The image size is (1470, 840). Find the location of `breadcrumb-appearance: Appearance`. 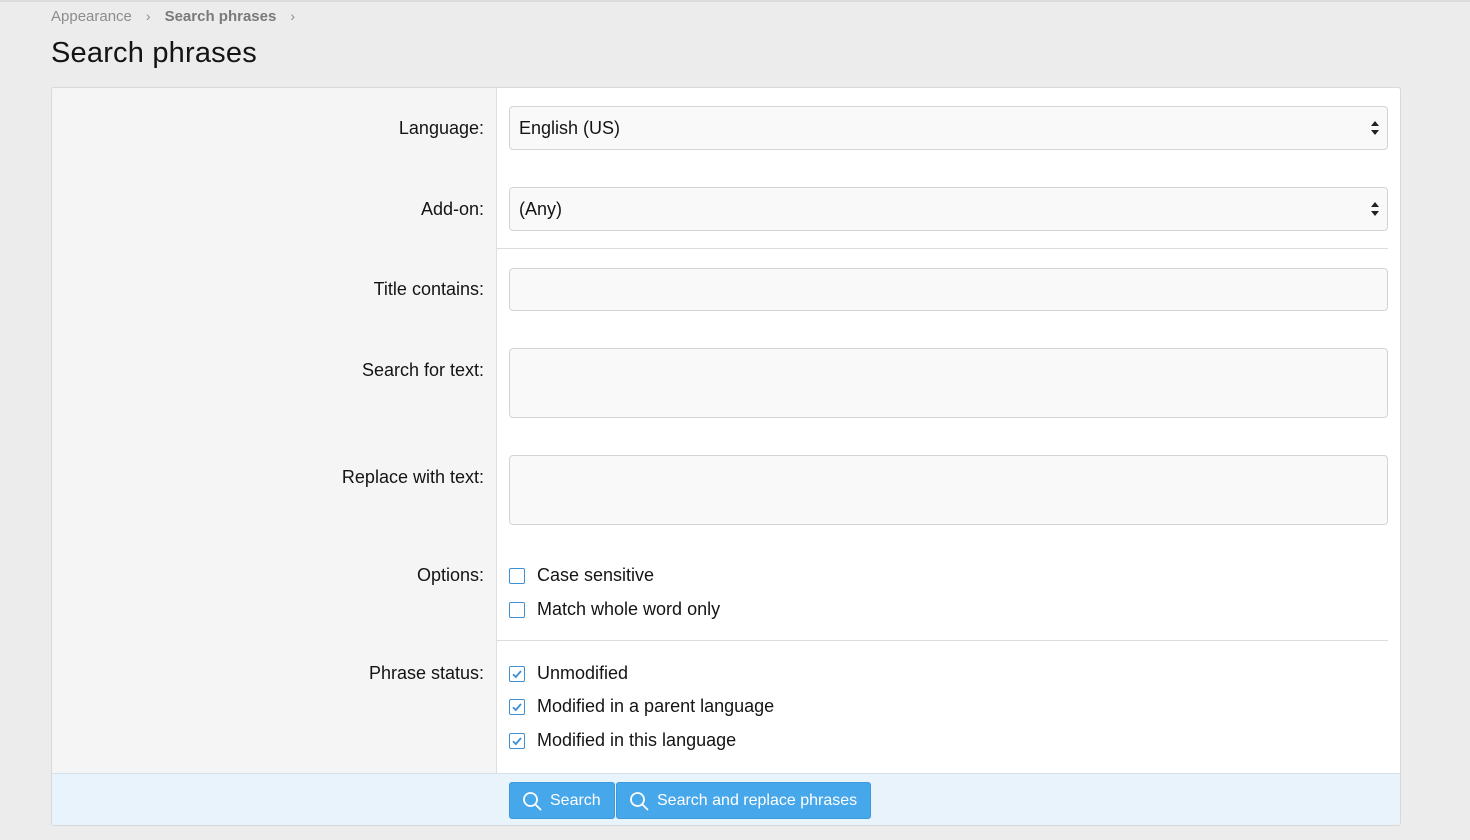

breadcrumb-appearance: Appearance is located at coordinates (91, 16).